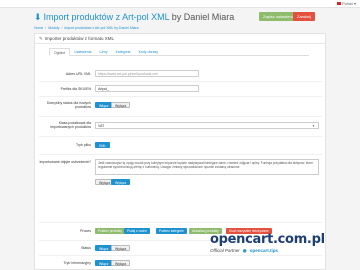 The width and height of the screenshot is (360, 270). I want to click on chevron-down-icon: ▼, so click(313, 126).